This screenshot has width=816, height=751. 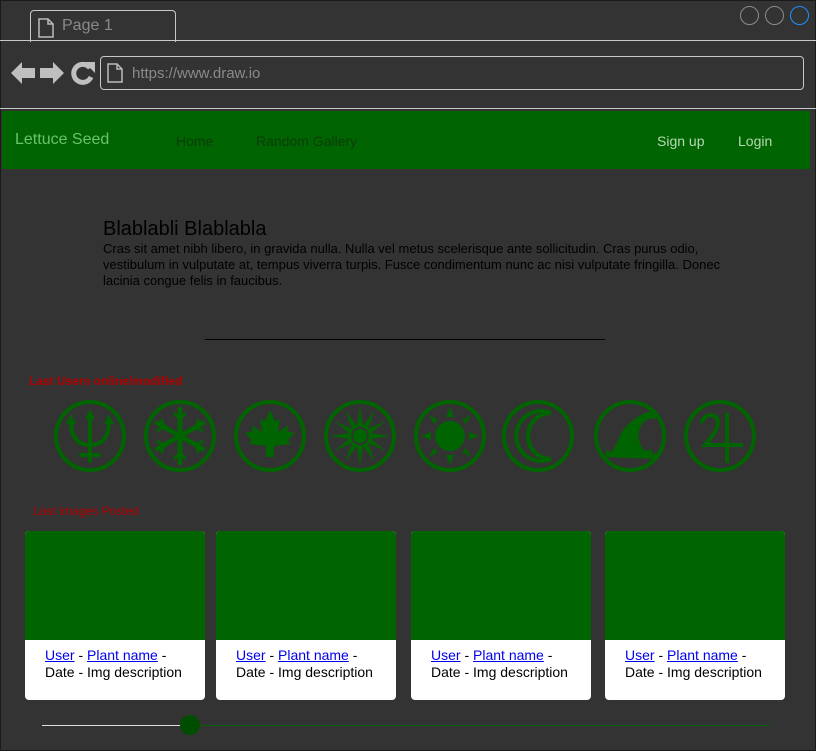 What do you see at coordinates (116, 725) in the screenshot?
I see `slider-track-filled` at bounding box center [116, 725].